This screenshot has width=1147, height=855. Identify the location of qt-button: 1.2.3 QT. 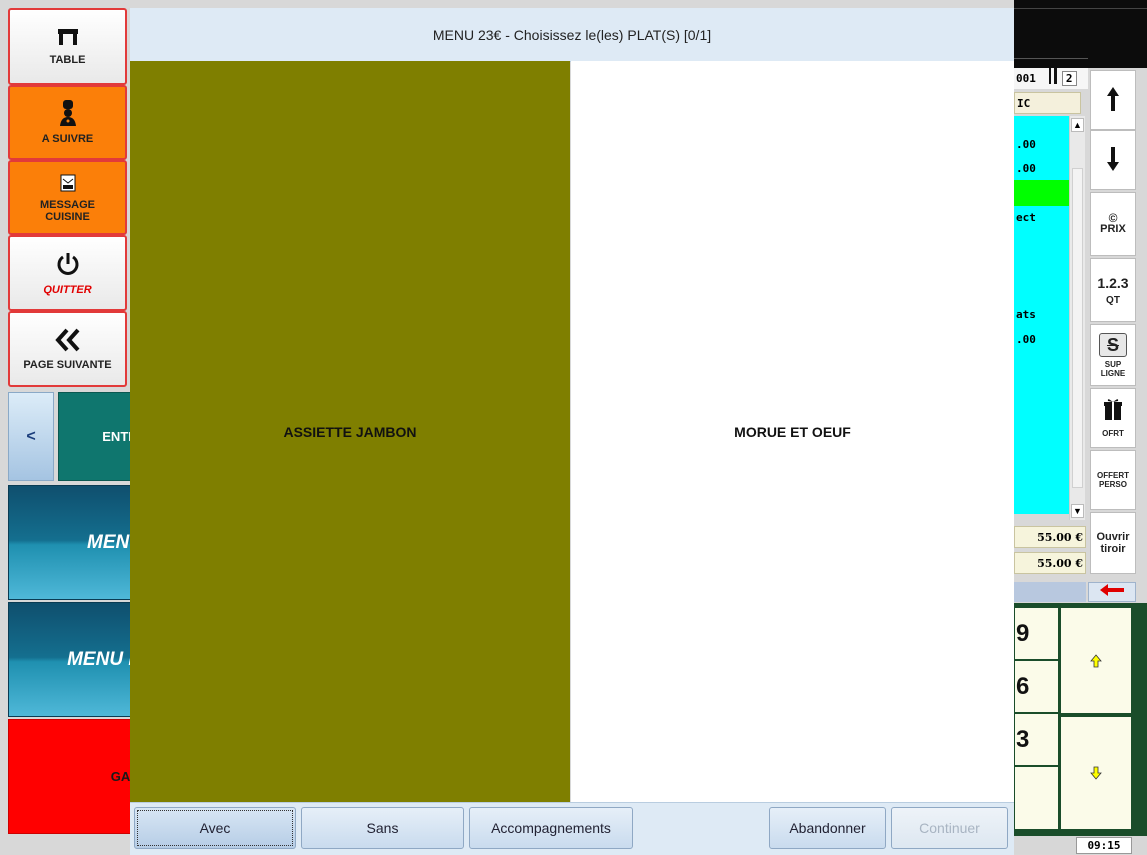
(1113, 290).